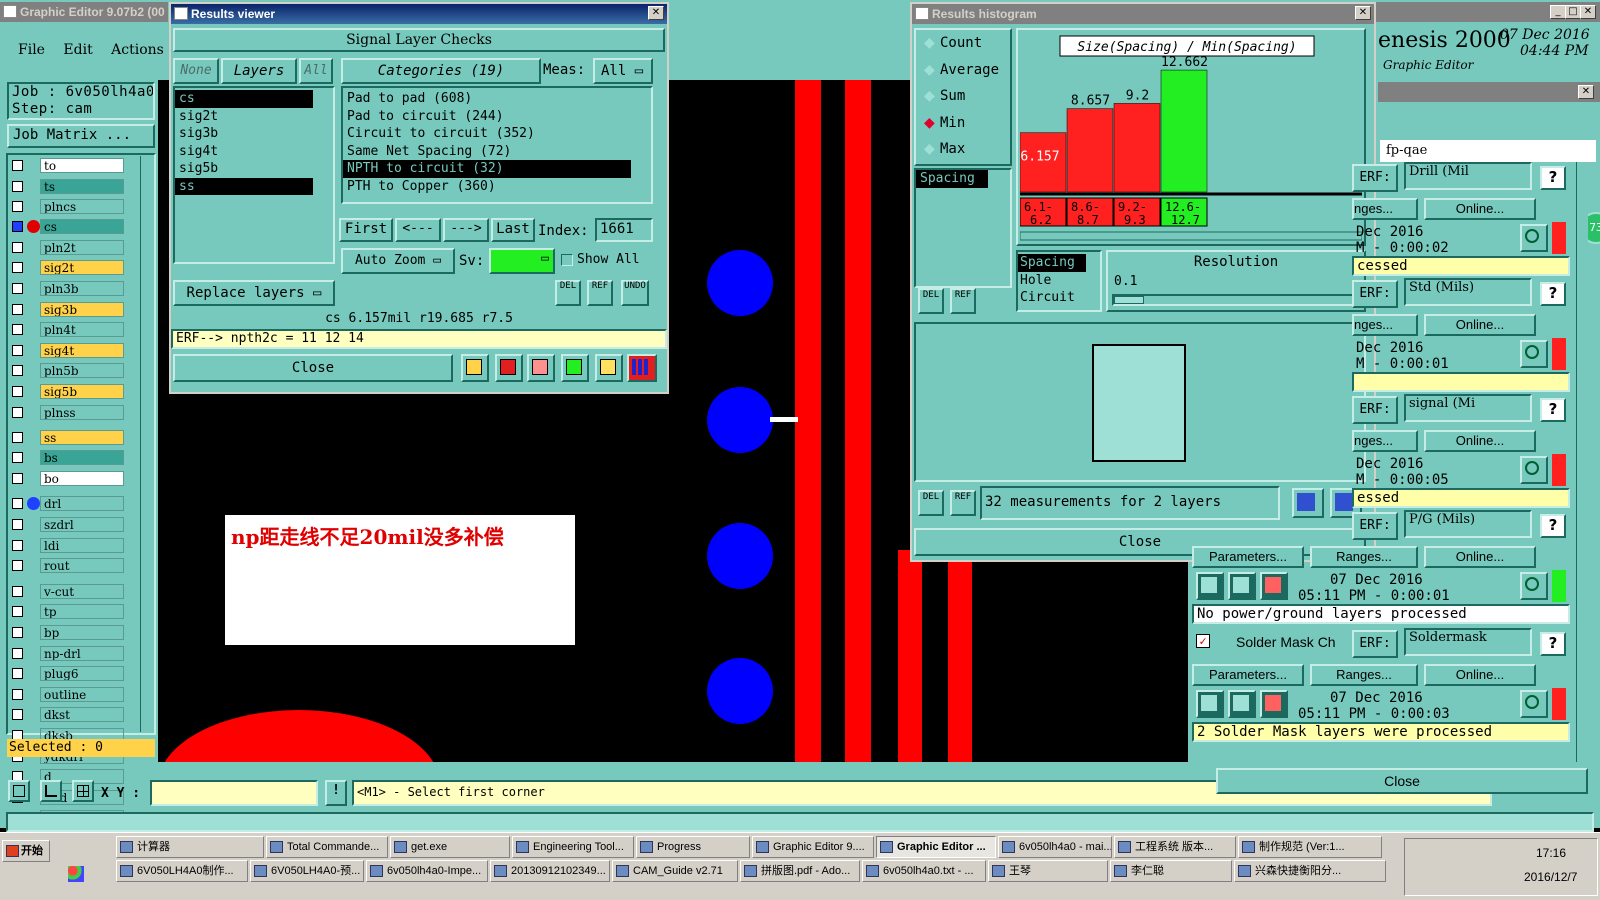 This screenshot has height=900, width=1600. Describe the element at coordinates (1468, 292) in the screenshot. I see `erf-value: Std (Mils)` at that location.